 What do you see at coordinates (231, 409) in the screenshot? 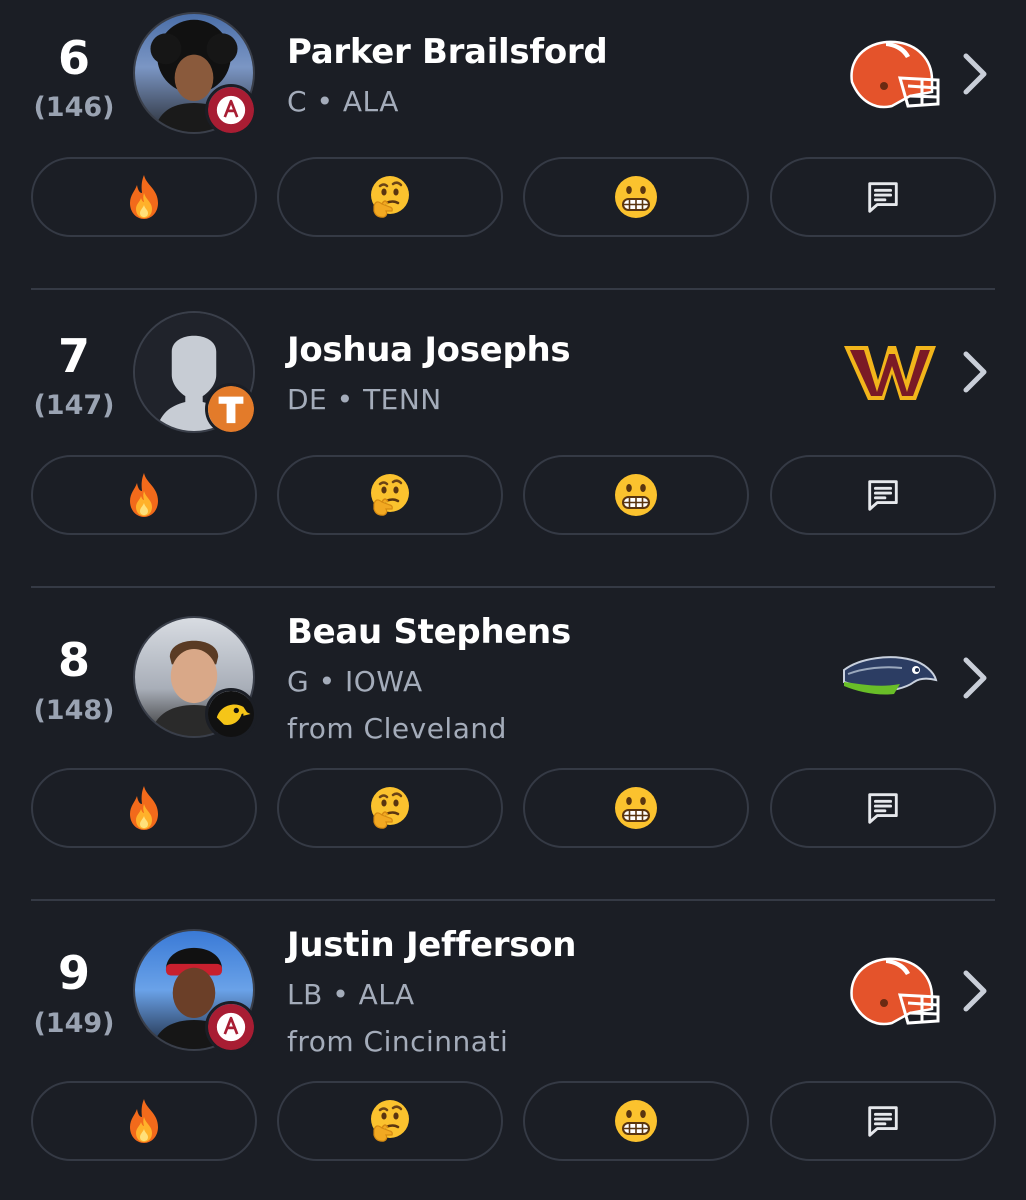
I see `tennessee-logo-icon` at bounding box center [231, 409].